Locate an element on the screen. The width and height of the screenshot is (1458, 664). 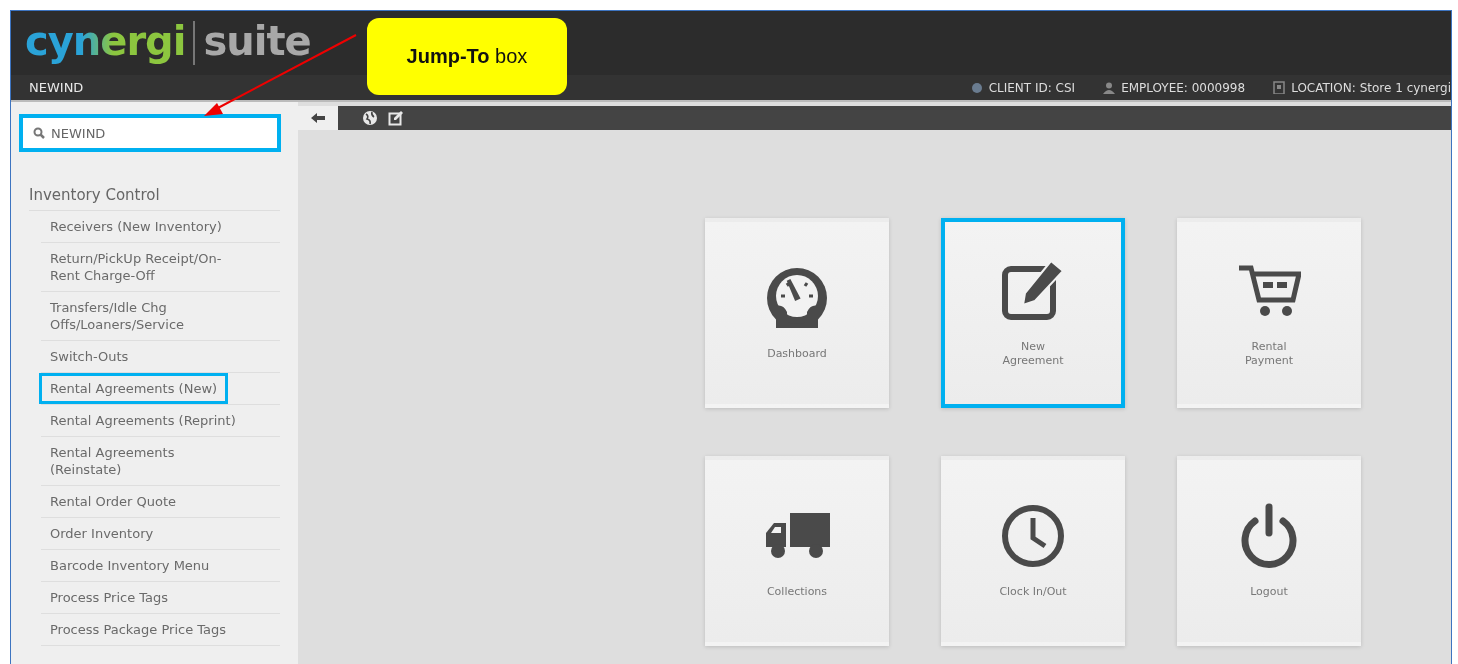
sidebar-item: Switch-Outs is located at coordinates (148, 356).